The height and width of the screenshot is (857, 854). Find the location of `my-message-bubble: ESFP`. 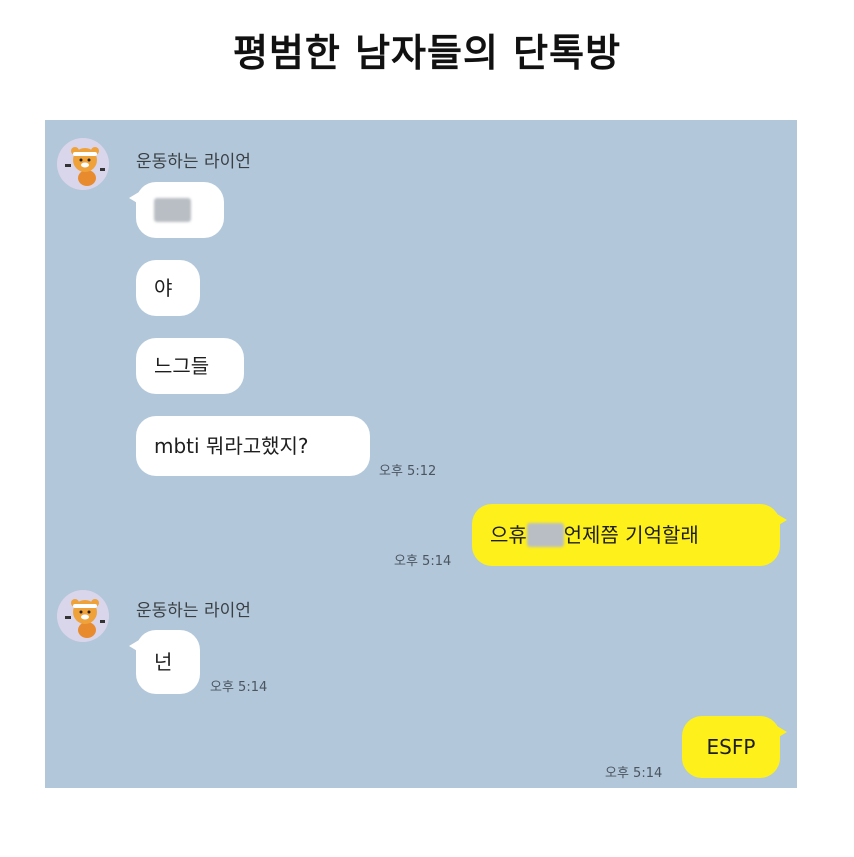

my-message-bubble: ESFP is located at coordinates (734, 747).